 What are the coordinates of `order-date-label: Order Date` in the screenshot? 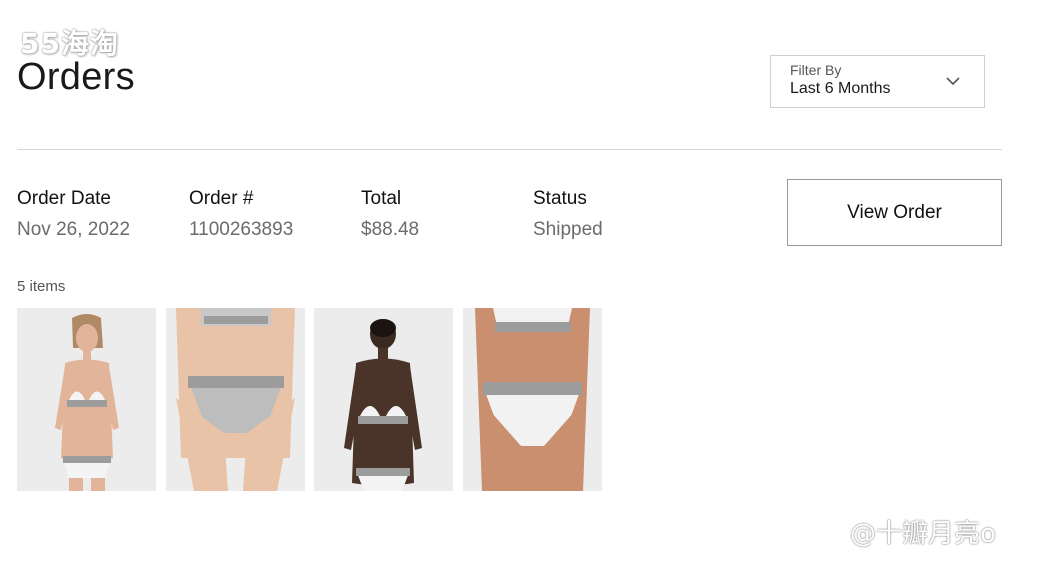 It's located at (64, 198).